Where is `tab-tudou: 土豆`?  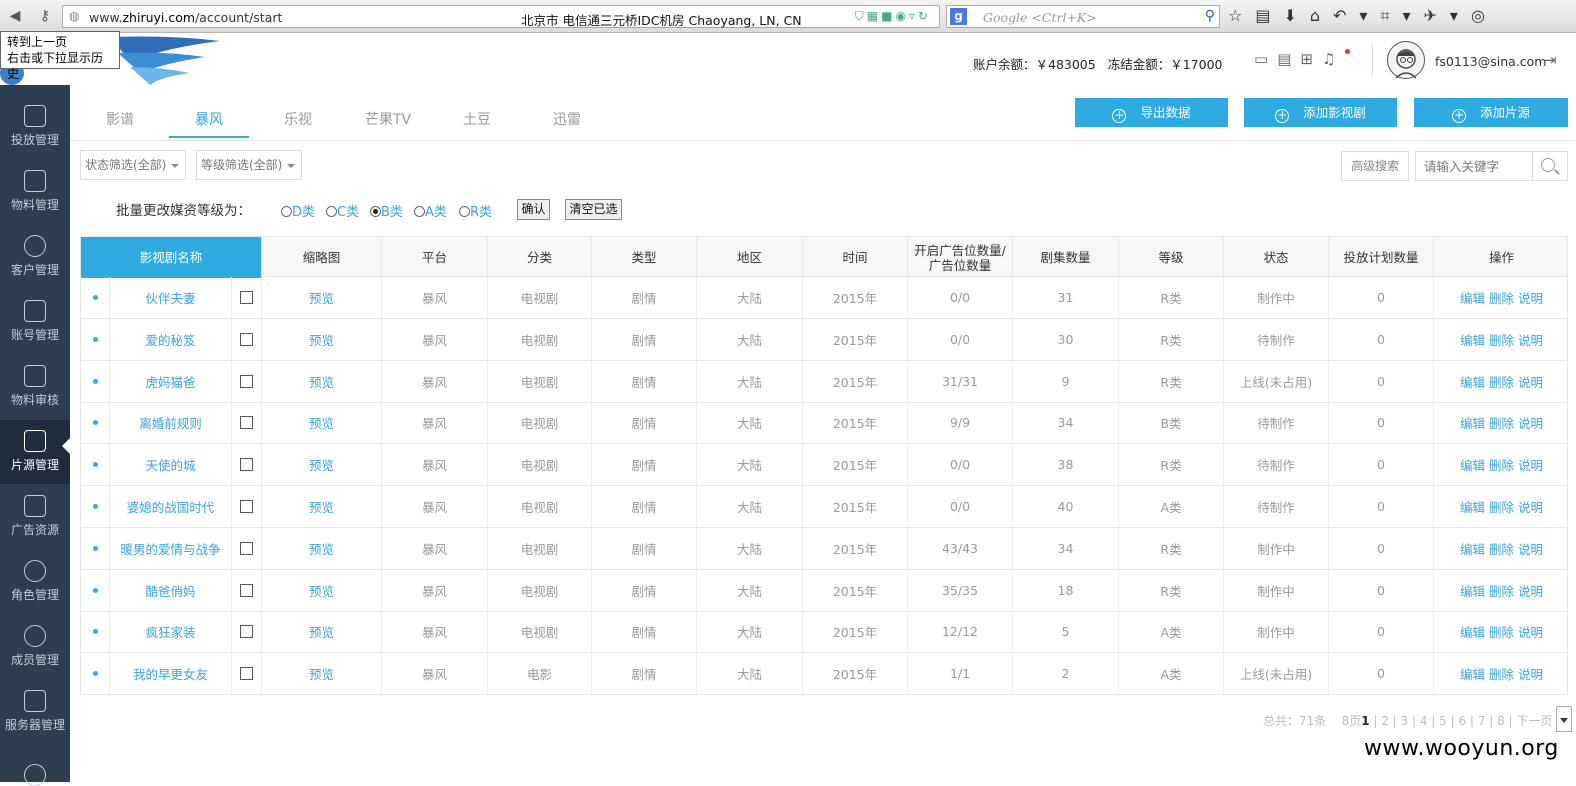
tab-tudou: 土豆 is located at coordinates (477, 118).